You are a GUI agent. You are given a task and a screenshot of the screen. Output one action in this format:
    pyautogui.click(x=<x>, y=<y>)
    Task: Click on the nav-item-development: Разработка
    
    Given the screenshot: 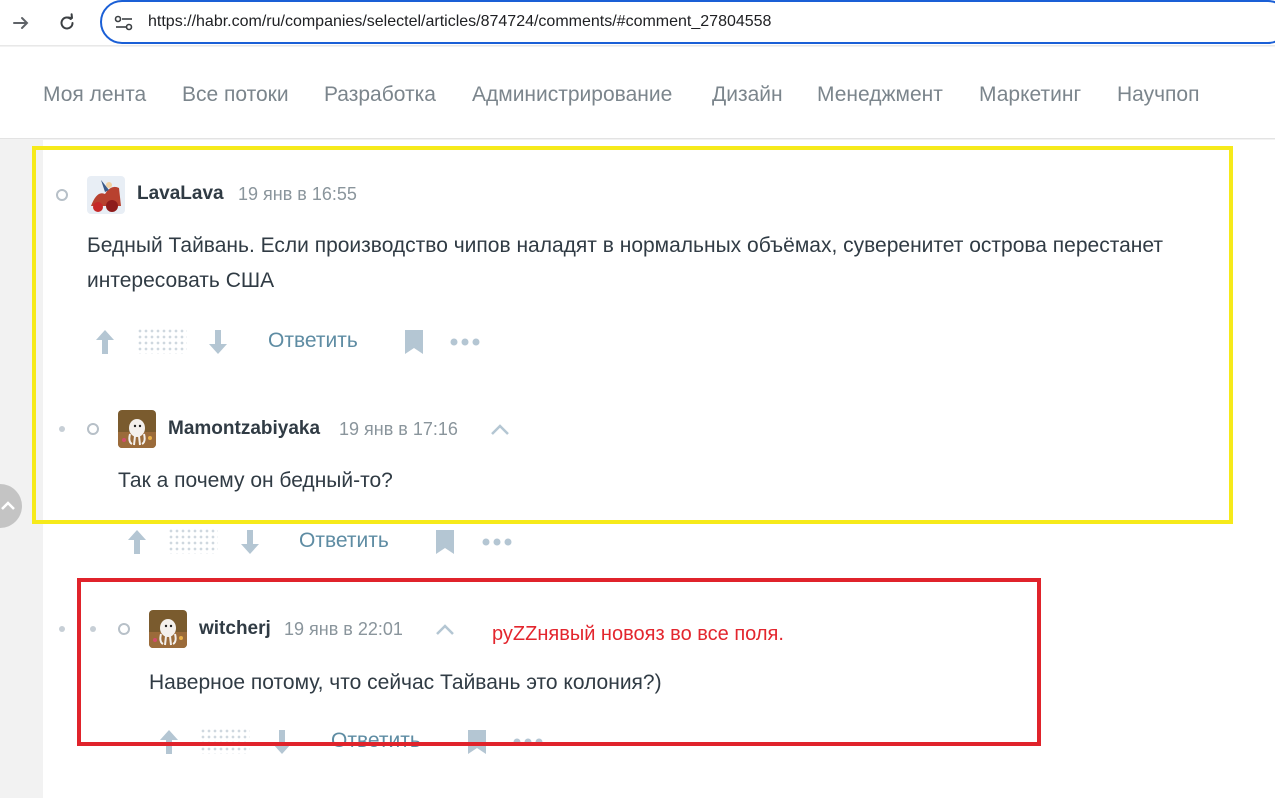 What is the action you would take?
    pyautogui.click(x=380, y=95)
    